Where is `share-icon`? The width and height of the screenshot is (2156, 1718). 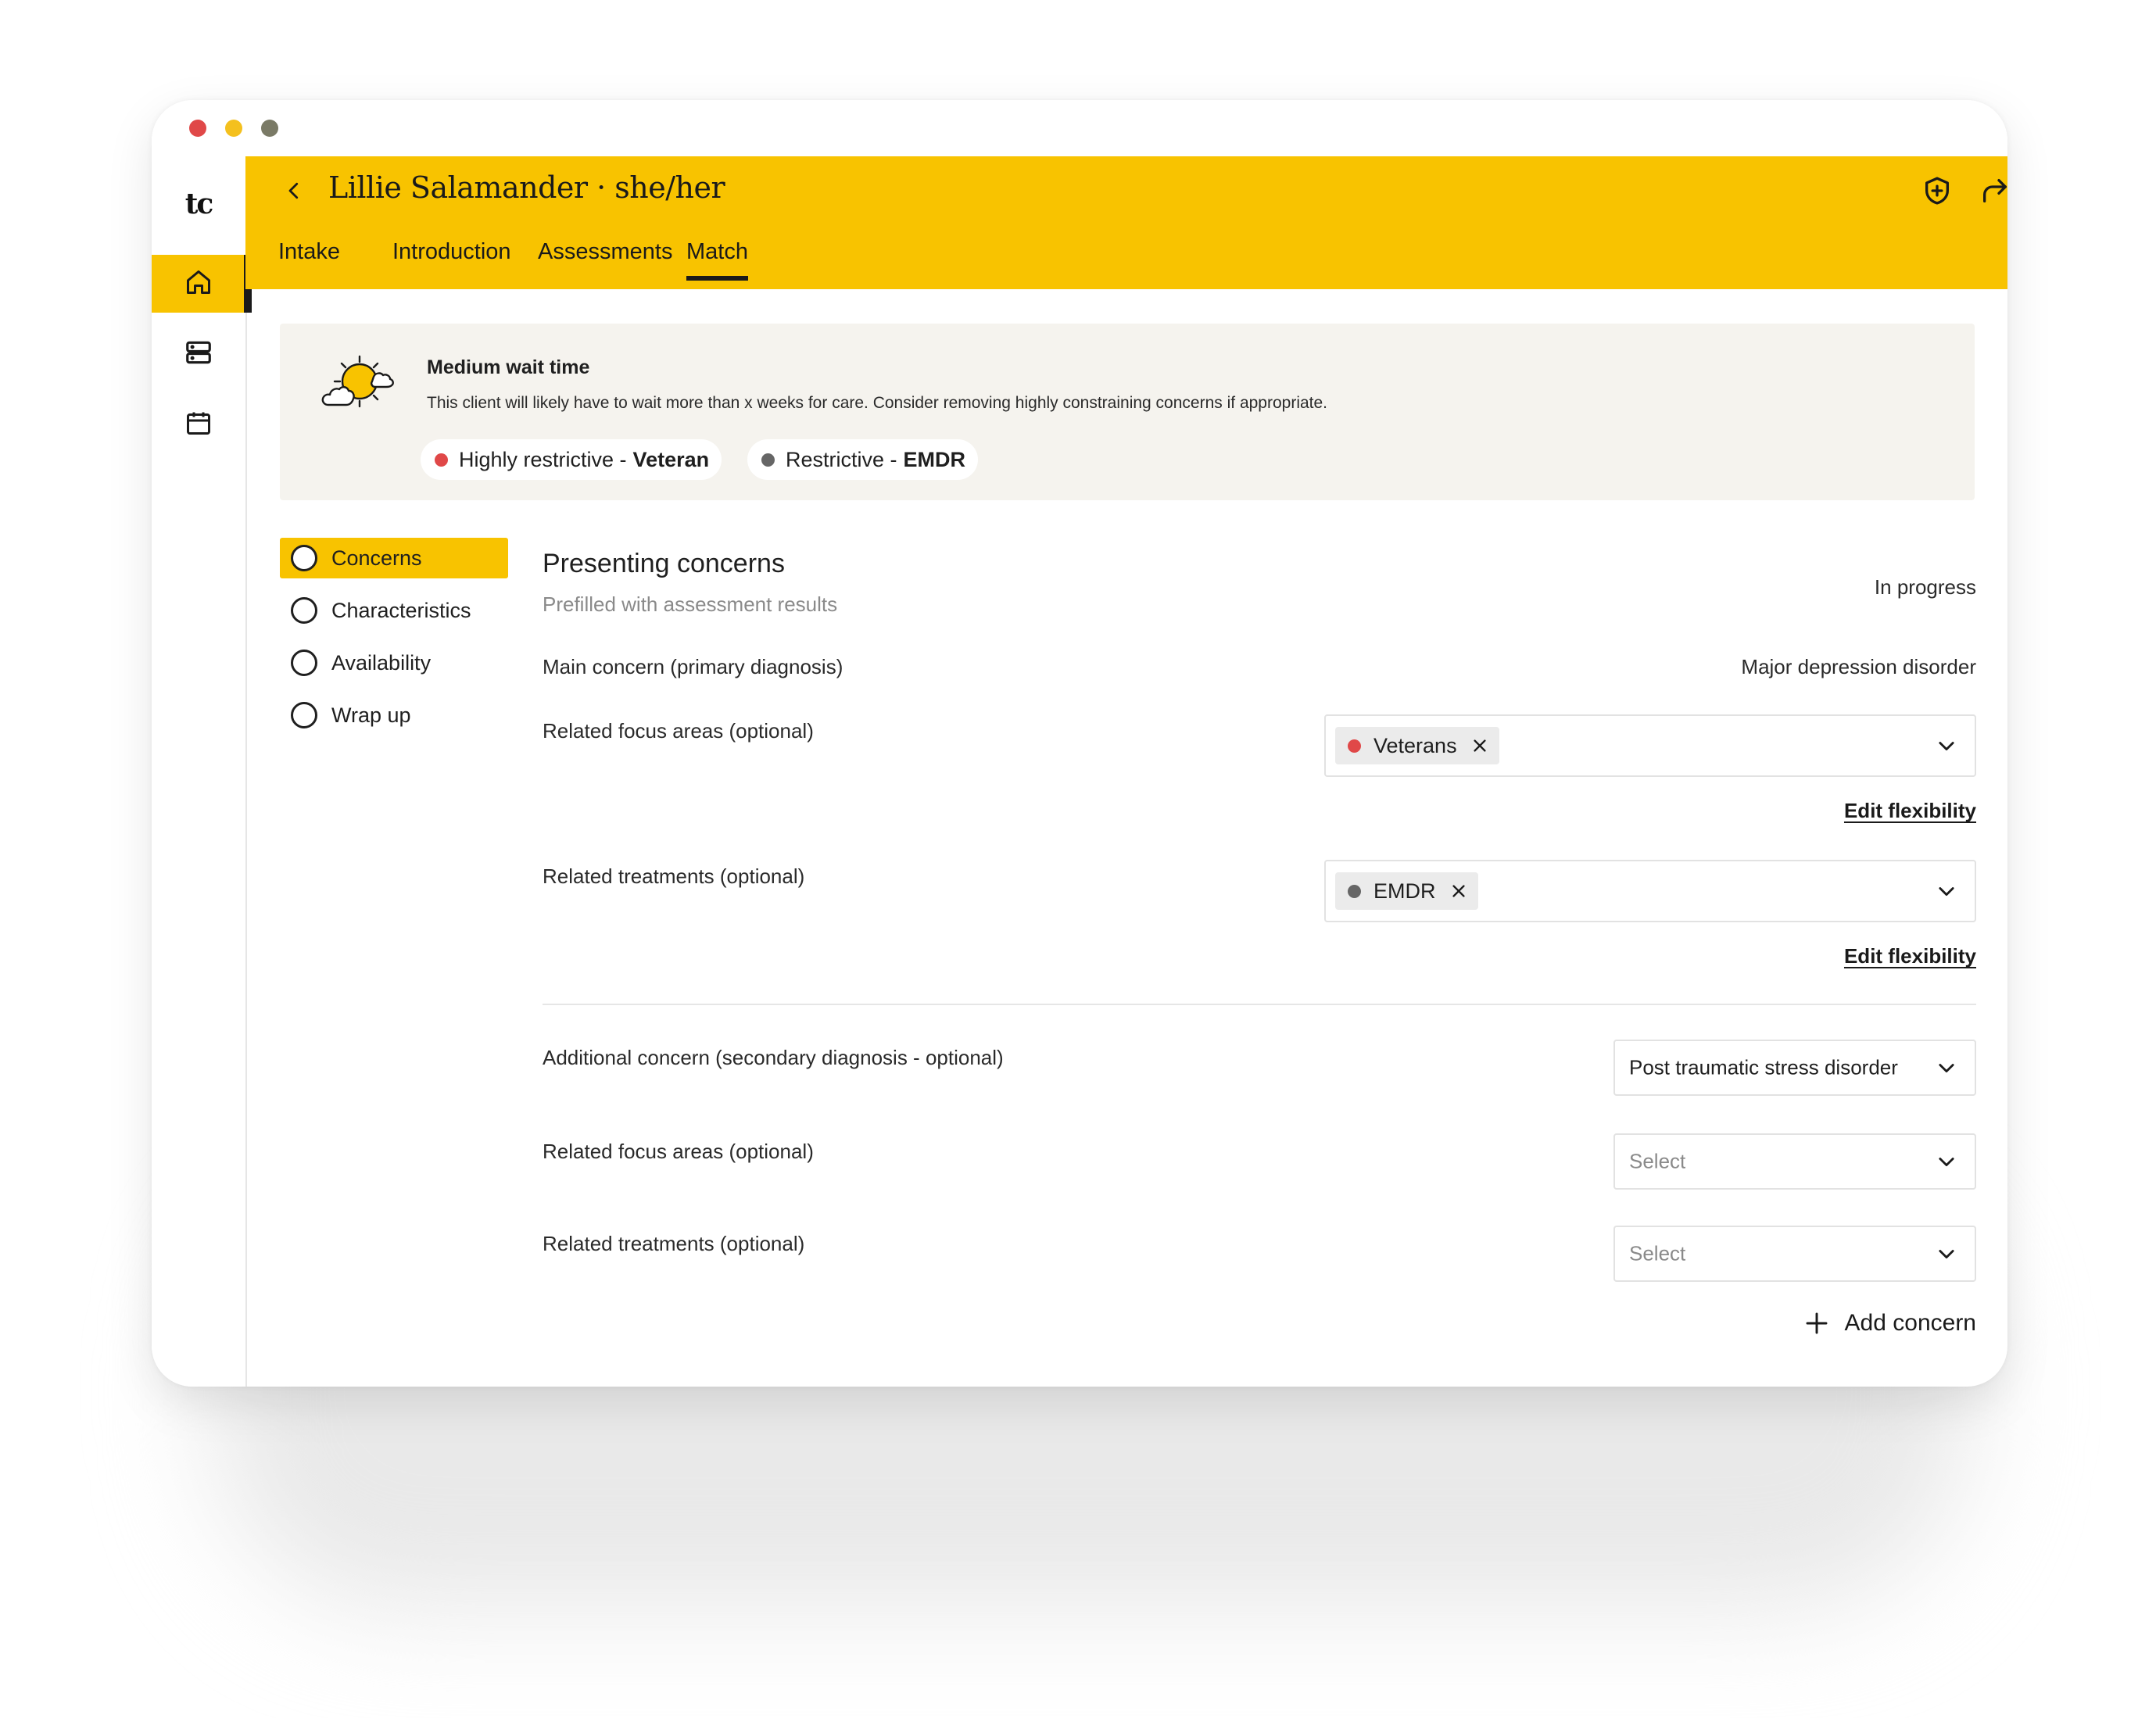 share-icon is located at coordinates (1993, 192).